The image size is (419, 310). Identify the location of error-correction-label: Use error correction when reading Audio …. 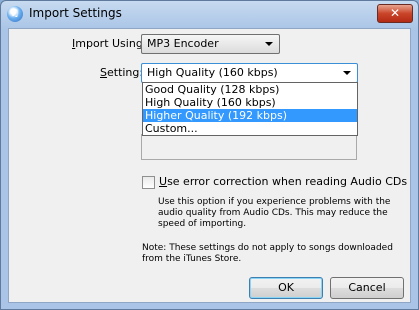
(283, 181).